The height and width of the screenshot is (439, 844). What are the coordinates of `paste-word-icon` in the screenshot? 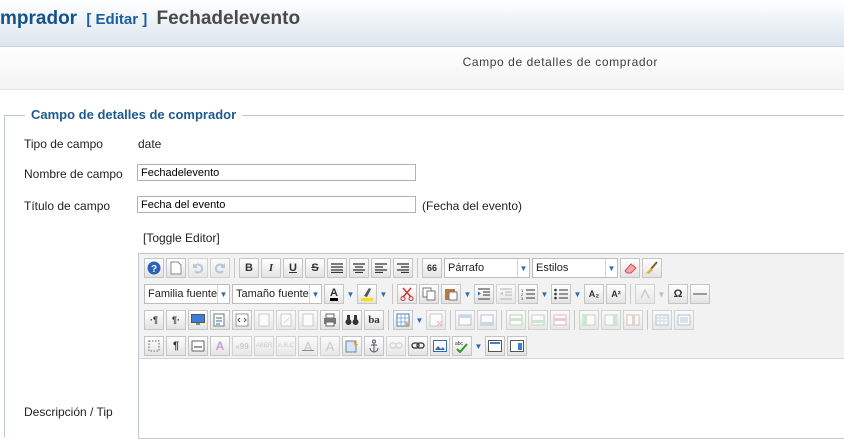 It's located at (220, 320).